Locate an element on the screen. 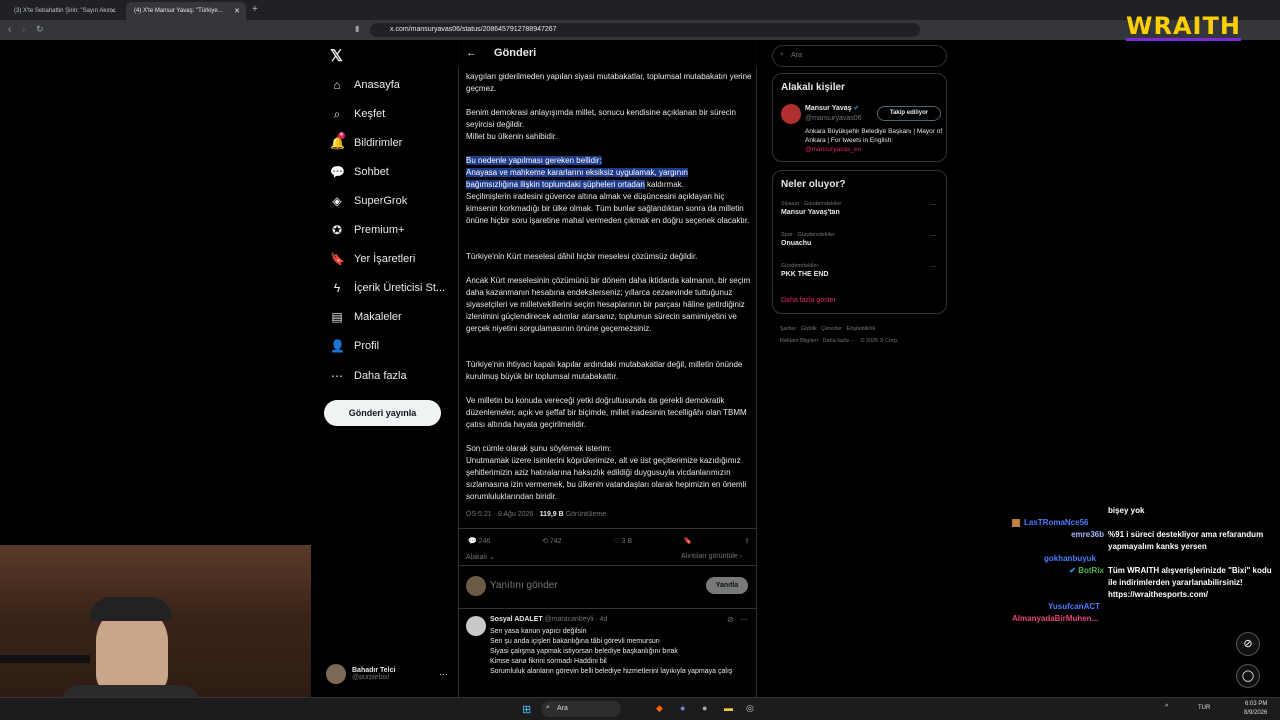  sidebar-item-grok: ◈ SuperGrok is located at coordinates (368, 201).